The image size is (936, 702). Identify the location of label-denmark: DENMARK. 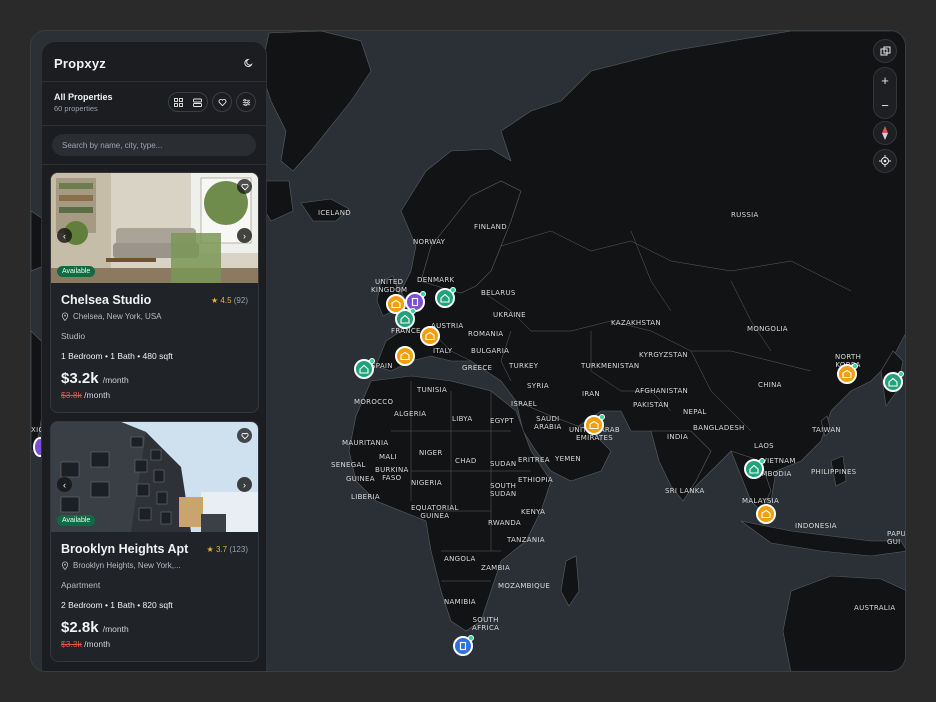
(436, 280).